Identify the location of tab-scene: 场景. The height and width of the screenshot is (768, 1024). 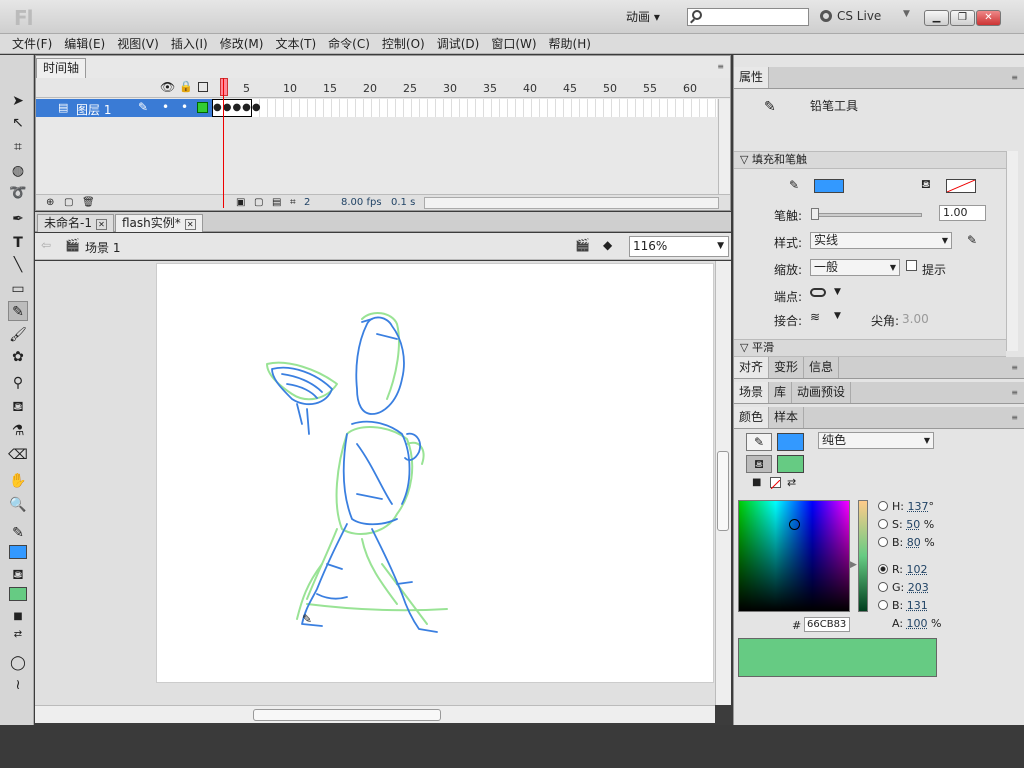
(752, 392).